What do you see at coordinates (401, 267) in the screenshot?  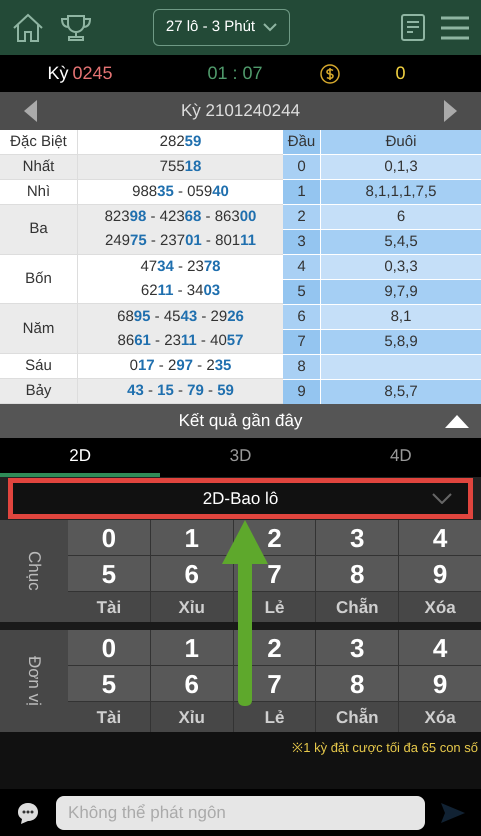 I see `table-cell: 0,3,3` at bounding box center [401, 267].